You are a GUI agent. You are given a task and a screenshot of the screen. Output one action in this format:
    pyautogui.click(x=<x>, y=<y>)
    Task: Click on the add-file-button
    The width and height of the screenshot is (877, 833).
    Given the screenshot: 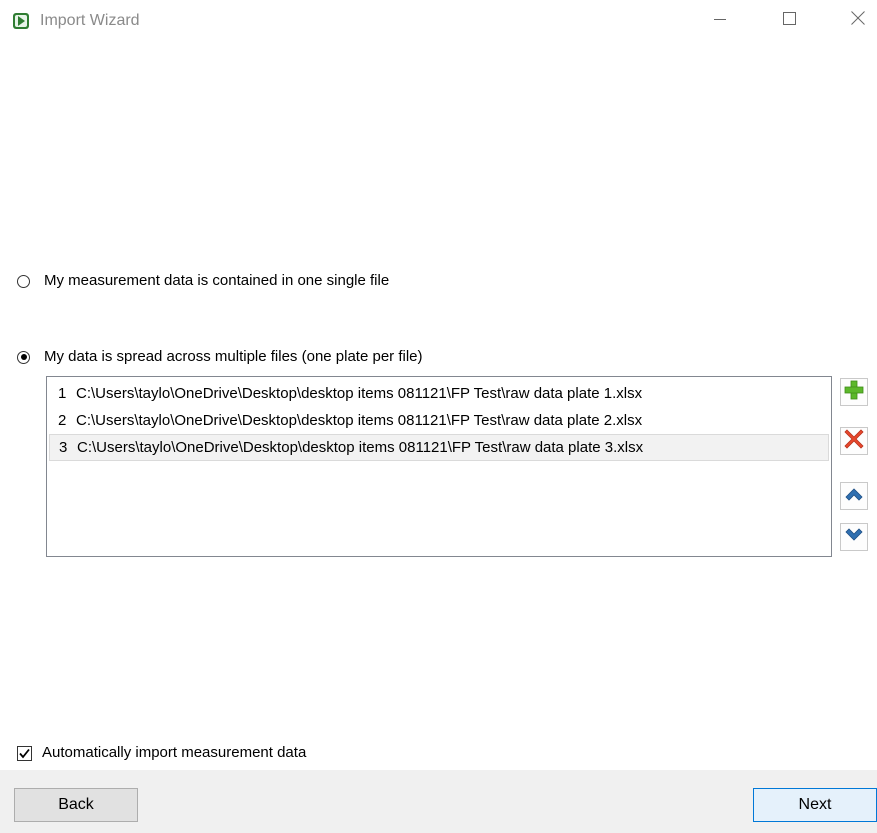 What is the action you would take?
    pyautogui.click(x=854, y=392)
    